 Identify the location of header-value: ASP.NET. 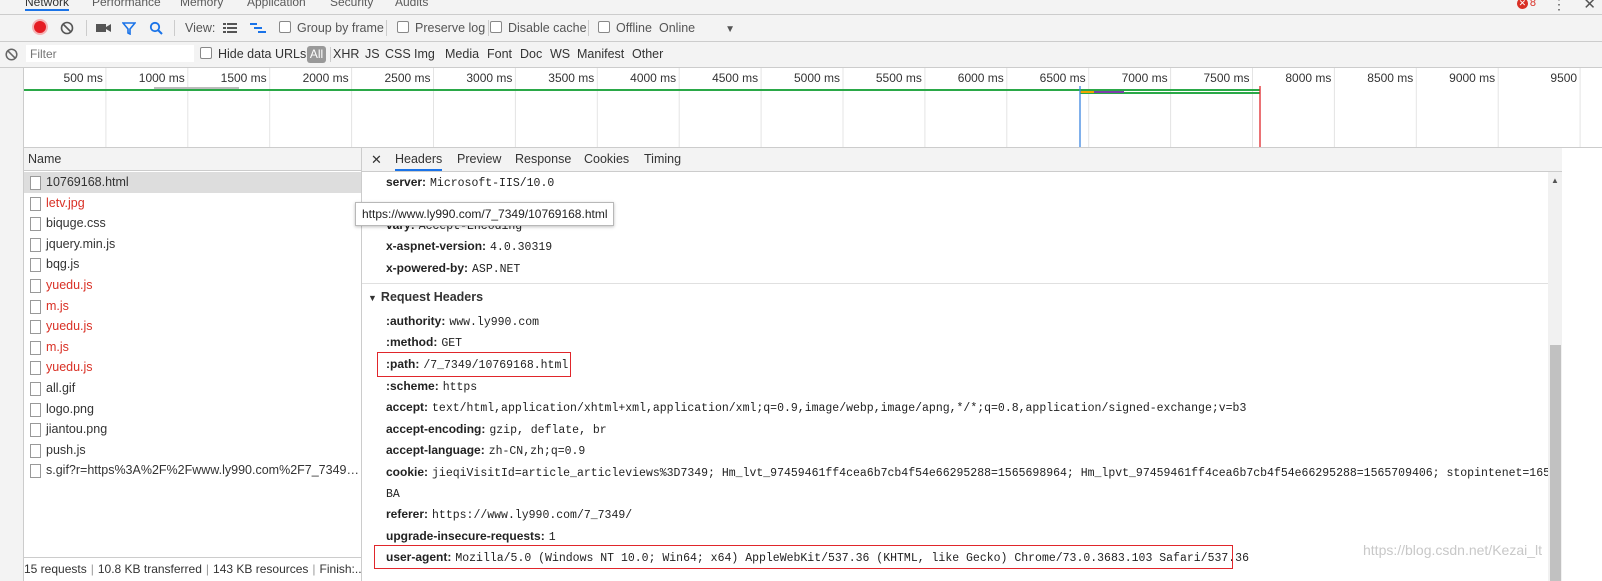
(496, 269).